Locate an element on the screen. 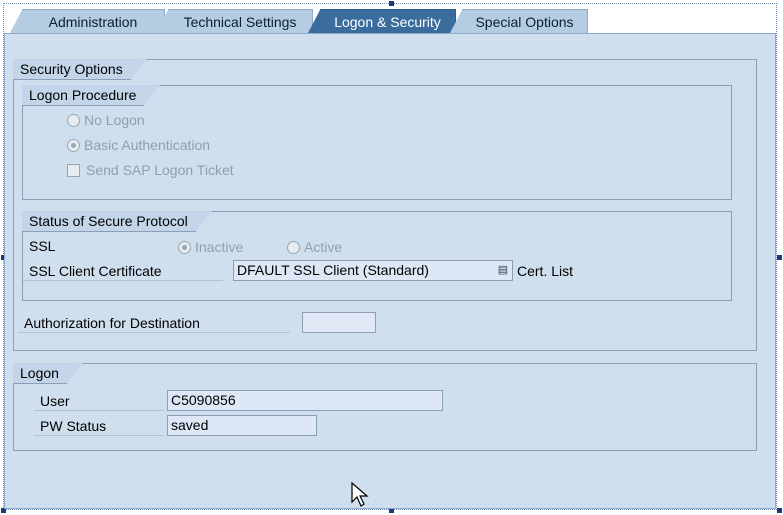  radio-label: Active is located at coordinates (323, 247).